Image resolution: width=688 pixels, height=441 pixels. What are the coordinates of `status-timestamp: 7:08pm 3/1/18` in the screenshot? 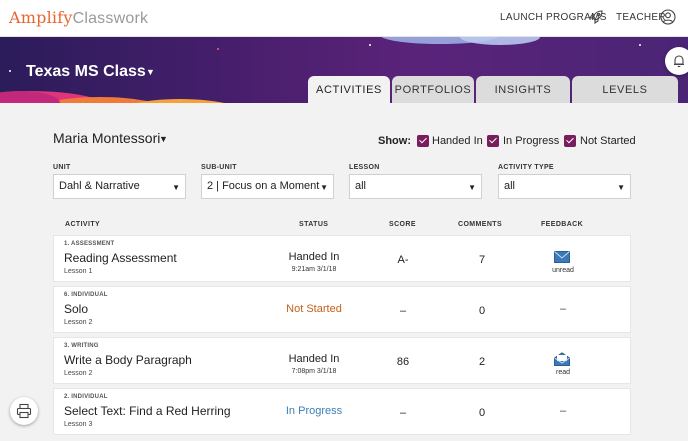 It's located at (314, 371).